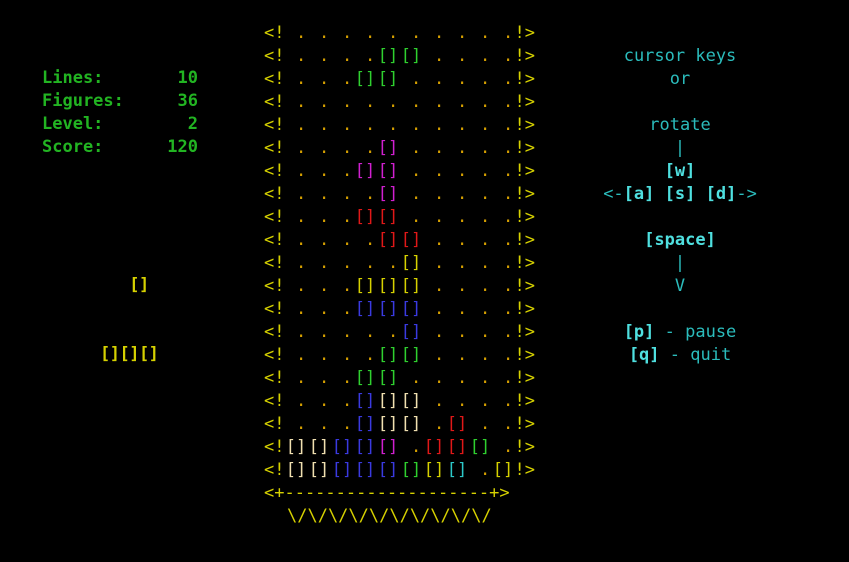 The image size is (849, 562). I want to click on well-row: <! . . . .[][] . . . . !>, so click(399, 56).